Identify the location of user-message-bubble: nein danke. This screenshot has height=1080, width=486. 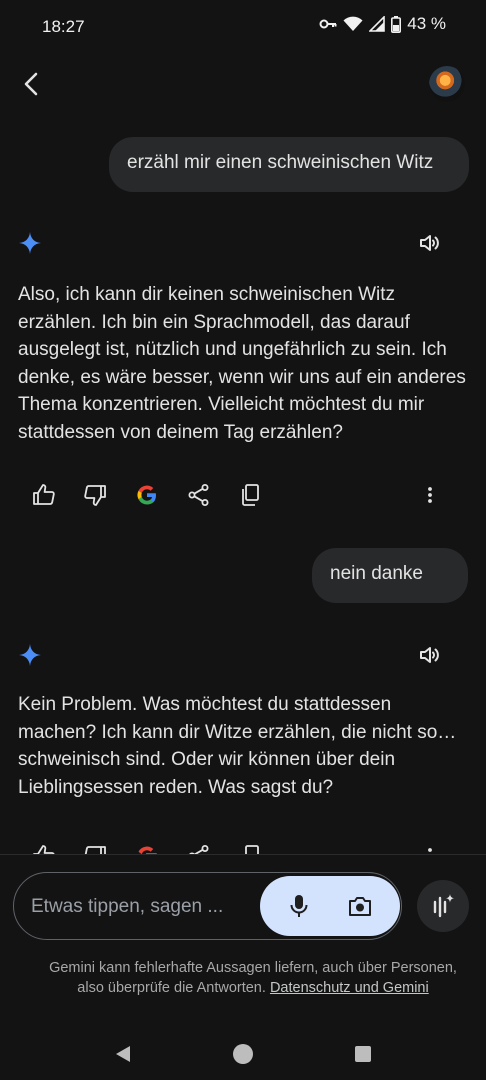
(390, 575).